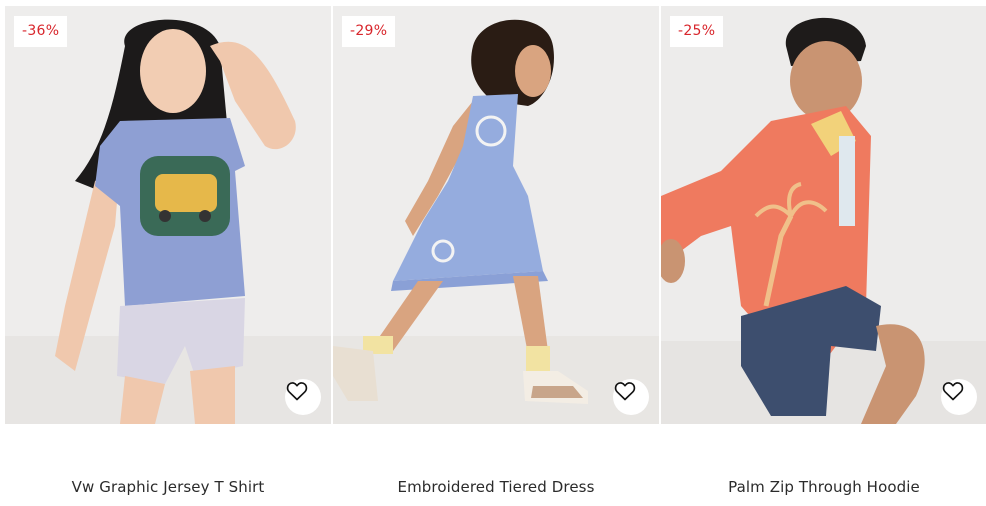  Describe the element at coordinates (41, 31) in the screenshot. I see `discount-badge: -36%` at that location.